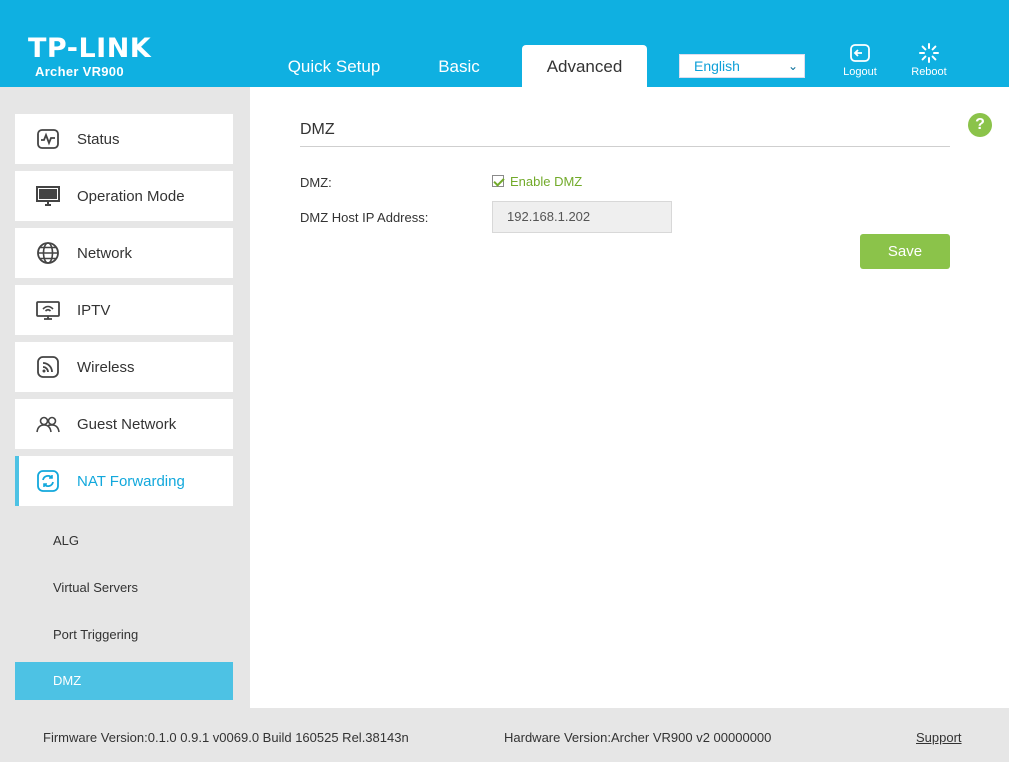 The height and width of the screenshot is (762, 1009). I want to click on sidebar-subitem-alg: ALG, so click(124, 541).